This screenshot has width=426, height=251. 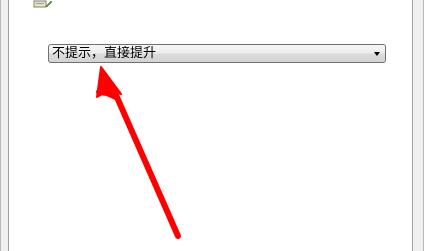 I want to click on config-icon, so click(x=43, y=4).